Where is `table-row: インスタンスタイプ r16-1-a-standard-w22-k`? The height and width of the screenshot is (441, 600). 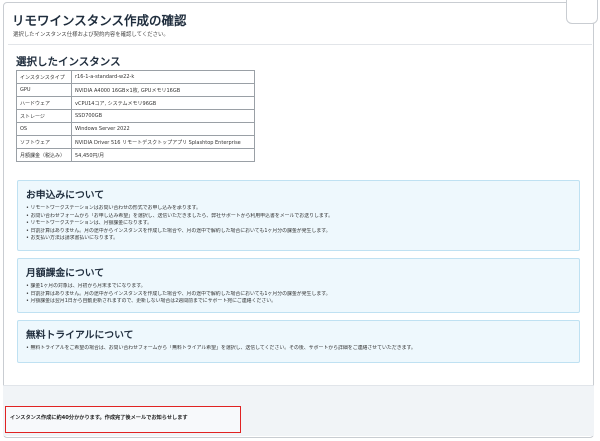
table-row: インスタンスタイプ r16-1-a-standard-w22-k is located at coordinates (135, 77).